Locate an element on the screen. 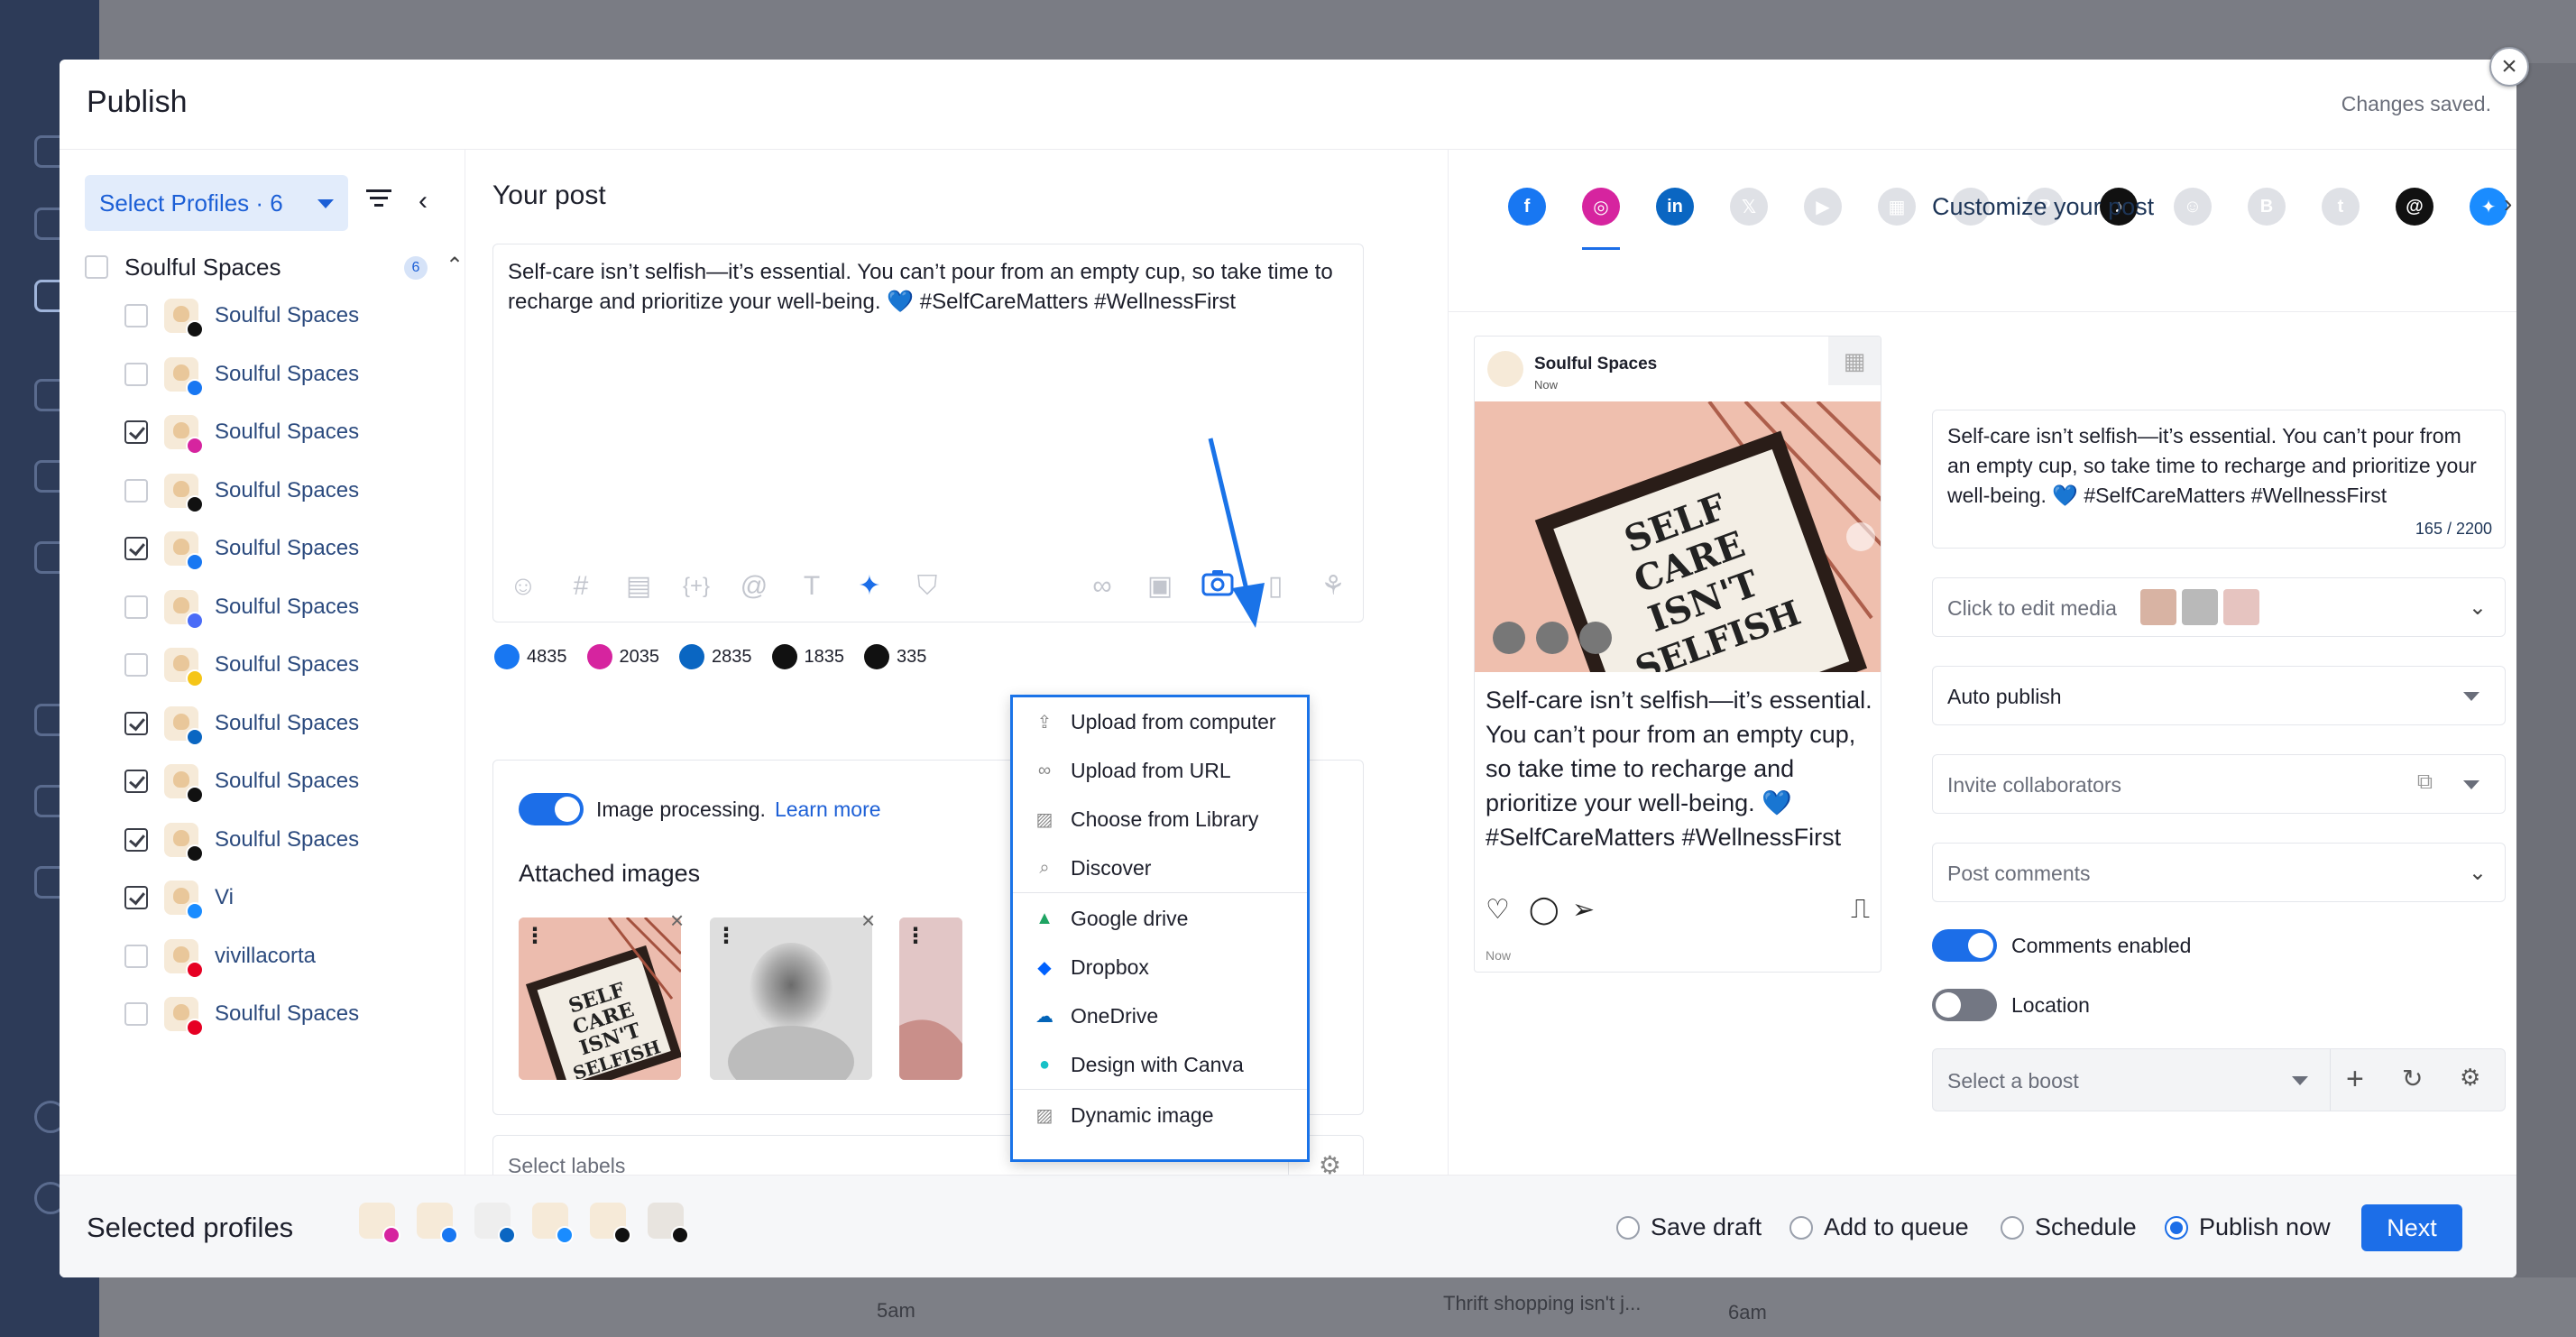 This screenshot has width=2576, height=1337. close-modal-button: × is located at coordinates (2509, 67).